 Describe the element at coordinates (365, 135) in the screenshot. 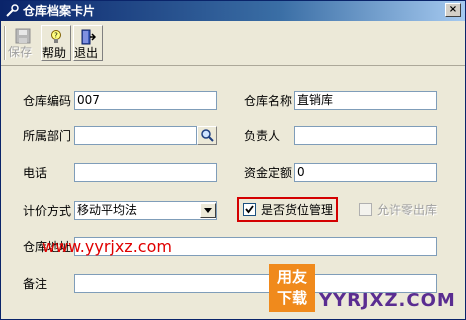

I see `manager-input` at that location.